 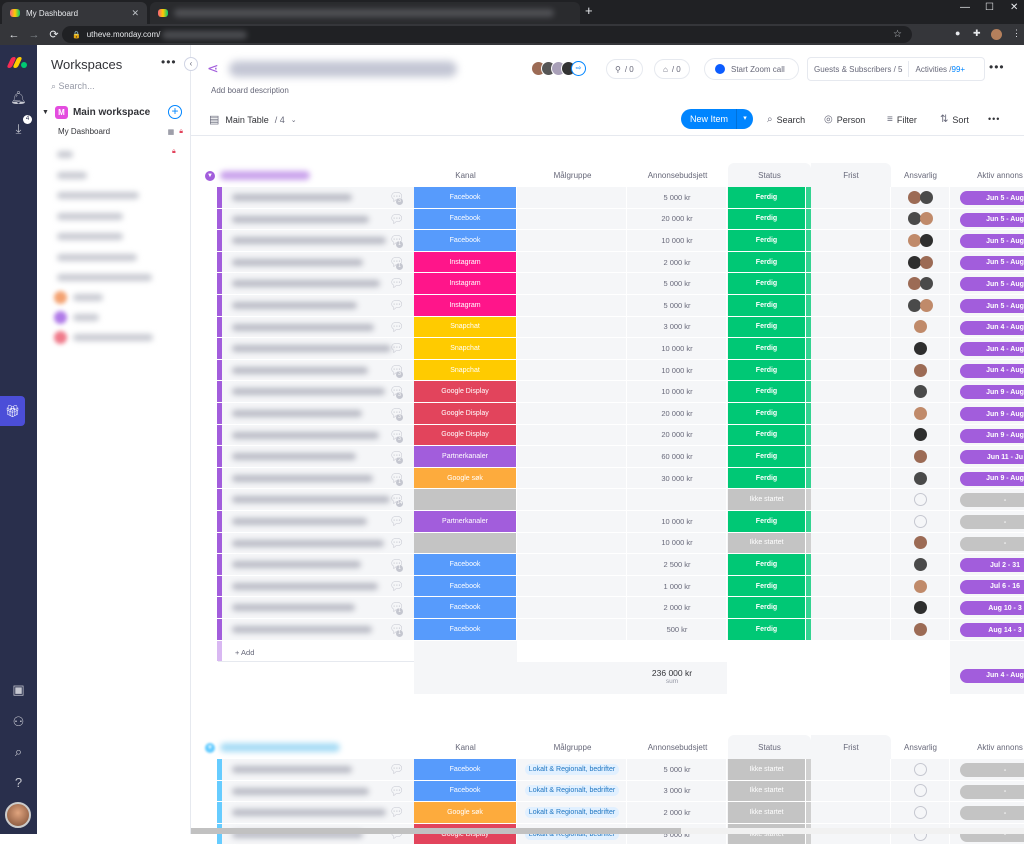 I want to click on automations-button: ⌂/ 0, so click(x=672, y=69).